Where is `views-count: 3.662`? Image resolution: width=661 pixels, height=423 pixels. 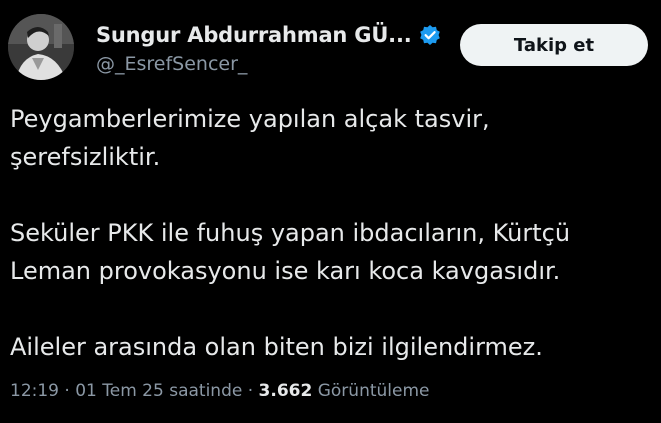
views-count: 3.662 is located at coordinates (285, 391).